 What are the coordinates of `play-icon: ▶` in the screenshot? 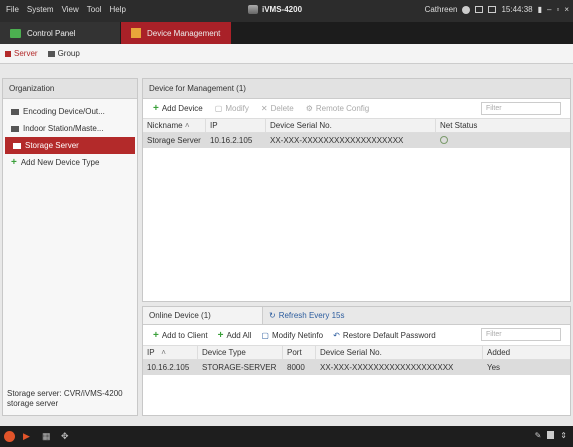 It's located at (28, 436).